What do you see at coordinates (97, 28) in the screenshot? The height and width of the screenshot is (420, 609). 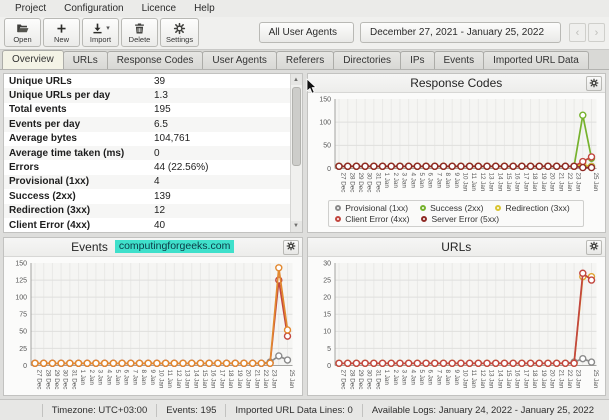 I see `import-icon` at bounding box center [97, 28].